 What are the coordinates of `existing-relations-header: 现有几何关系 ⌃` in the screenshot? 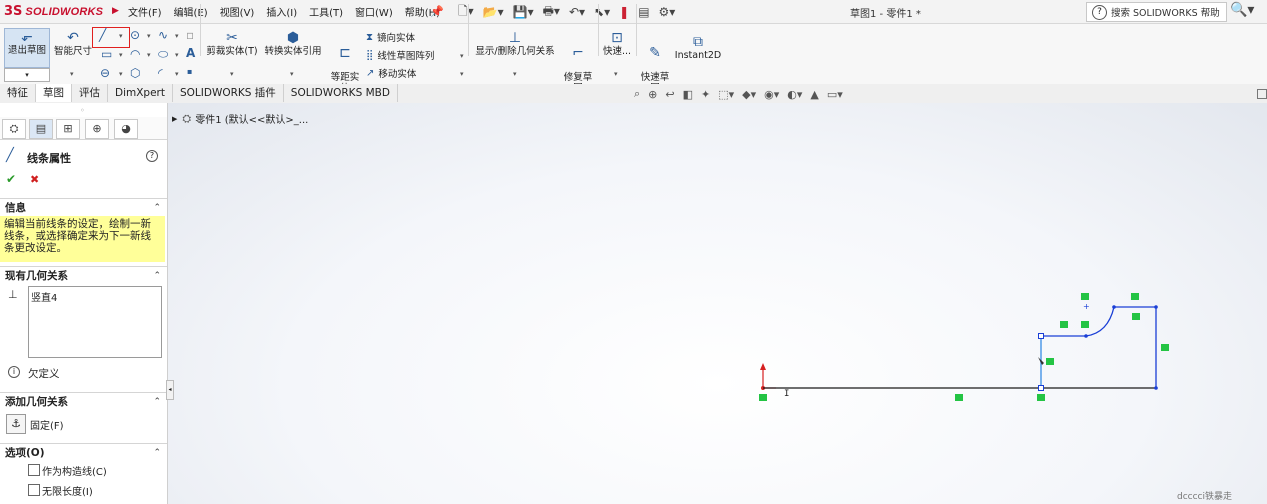 It's located at (83, 275).